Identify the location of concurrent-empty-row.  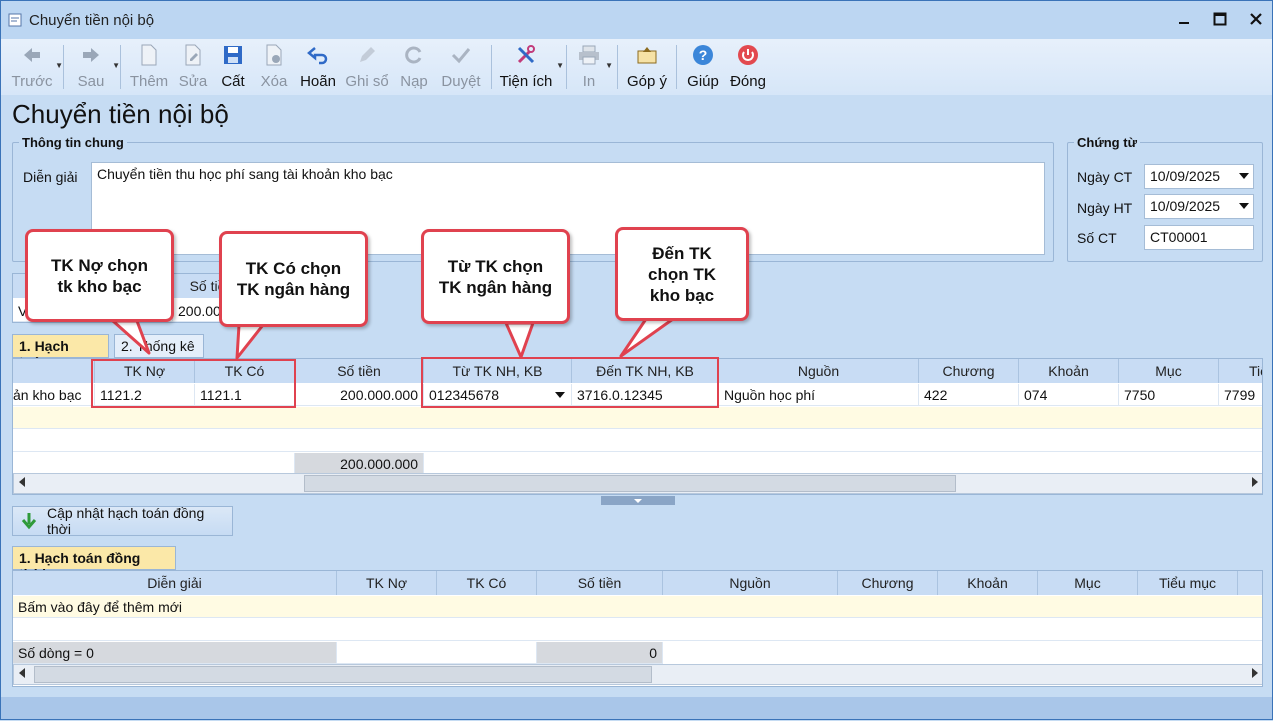
(637, 630).